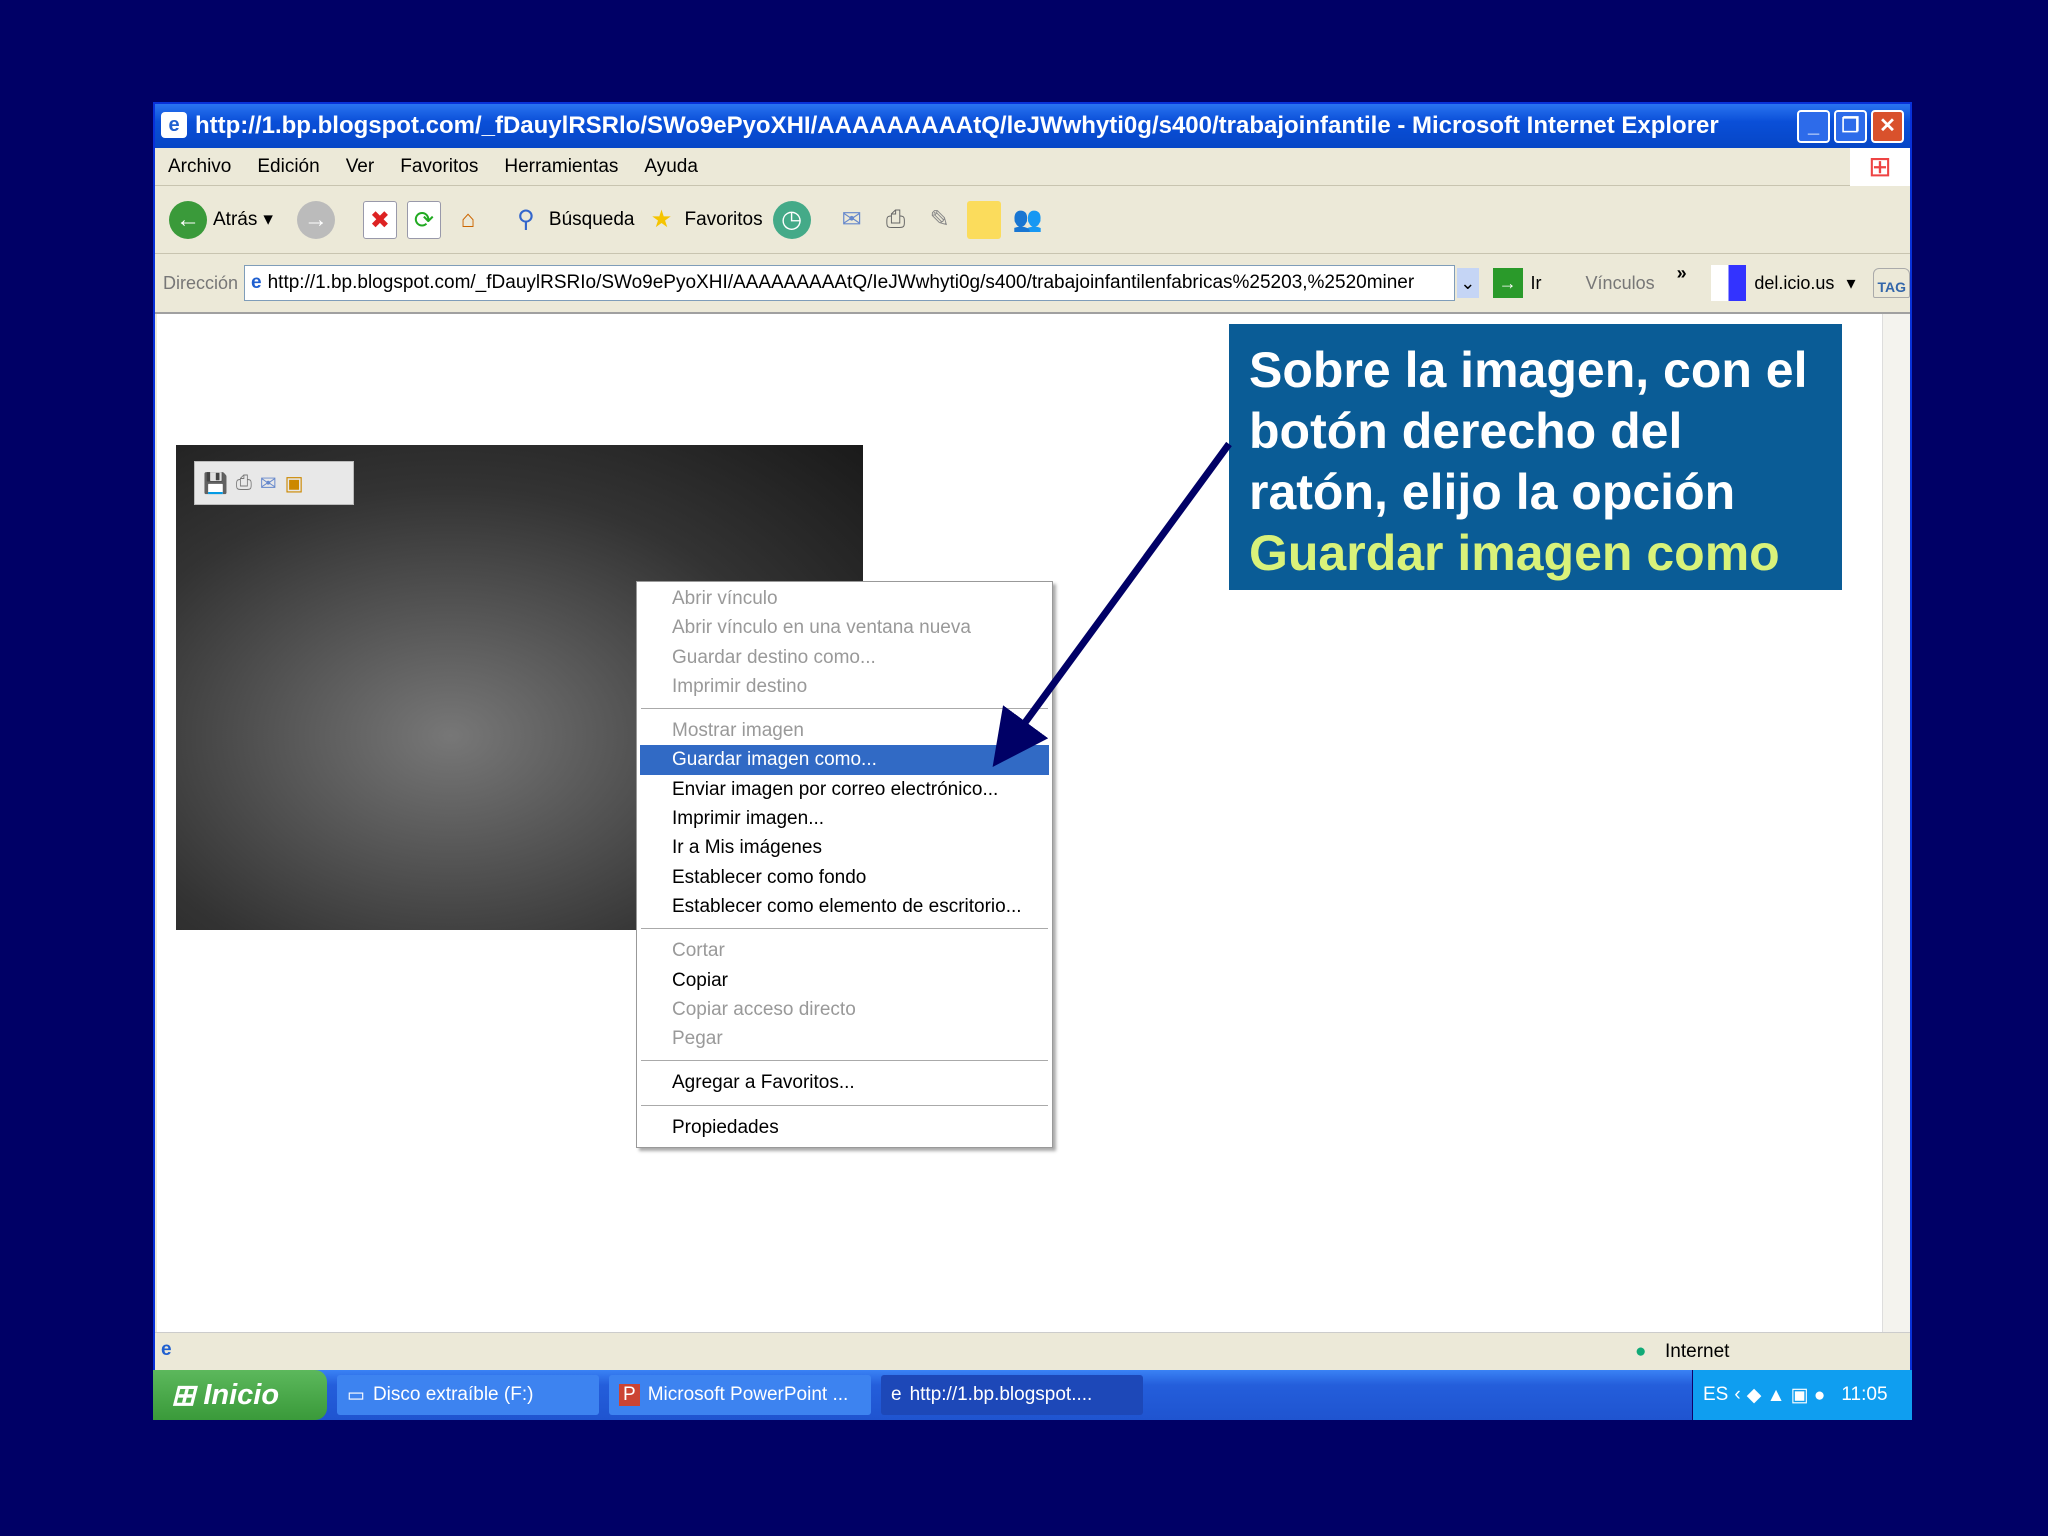 The height and width of the screenshot is (1536, 2048). I want to click on pointer-arrow, so click(1112, 604).